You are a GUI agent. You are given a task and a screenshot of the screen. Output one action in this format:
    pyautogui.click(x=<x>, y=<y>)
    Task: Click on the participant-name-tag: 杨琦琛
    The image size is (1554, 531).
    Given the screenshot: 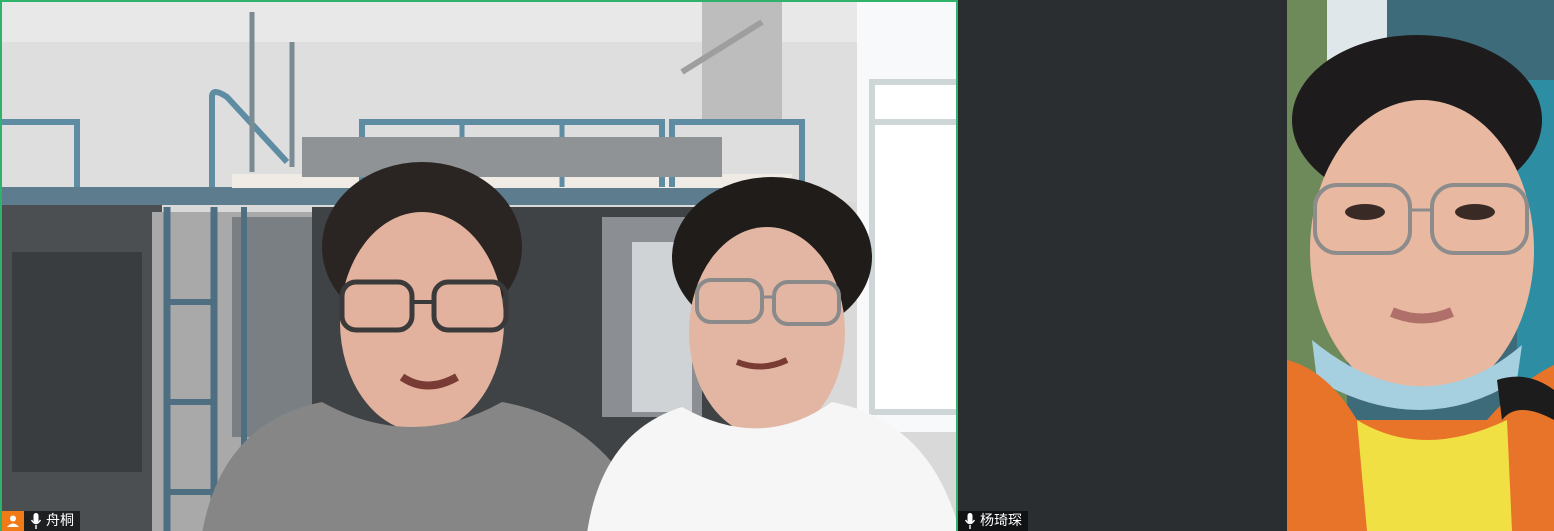 What is the action you would take?
    pyautogui.click(x=993, y=521)
    